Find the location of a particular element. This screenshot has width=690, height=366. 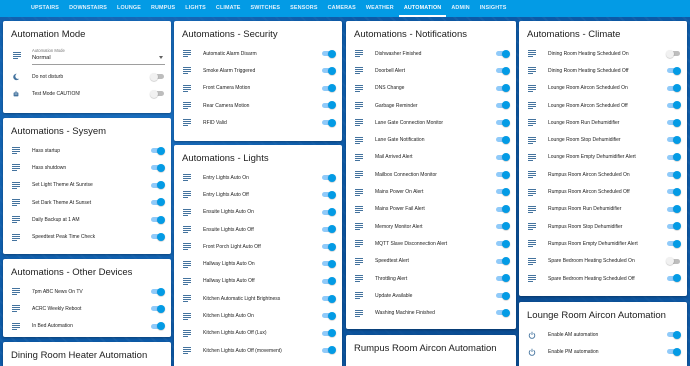

tab-switches: SWITCHES is located at coordinates (266, 8).